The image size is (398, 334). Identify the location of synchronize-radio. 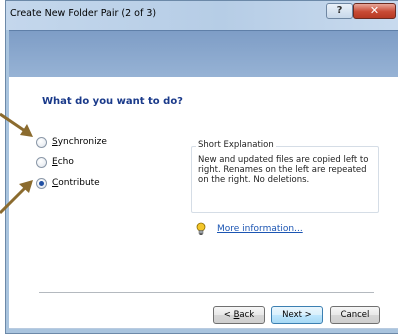
(41, 142).